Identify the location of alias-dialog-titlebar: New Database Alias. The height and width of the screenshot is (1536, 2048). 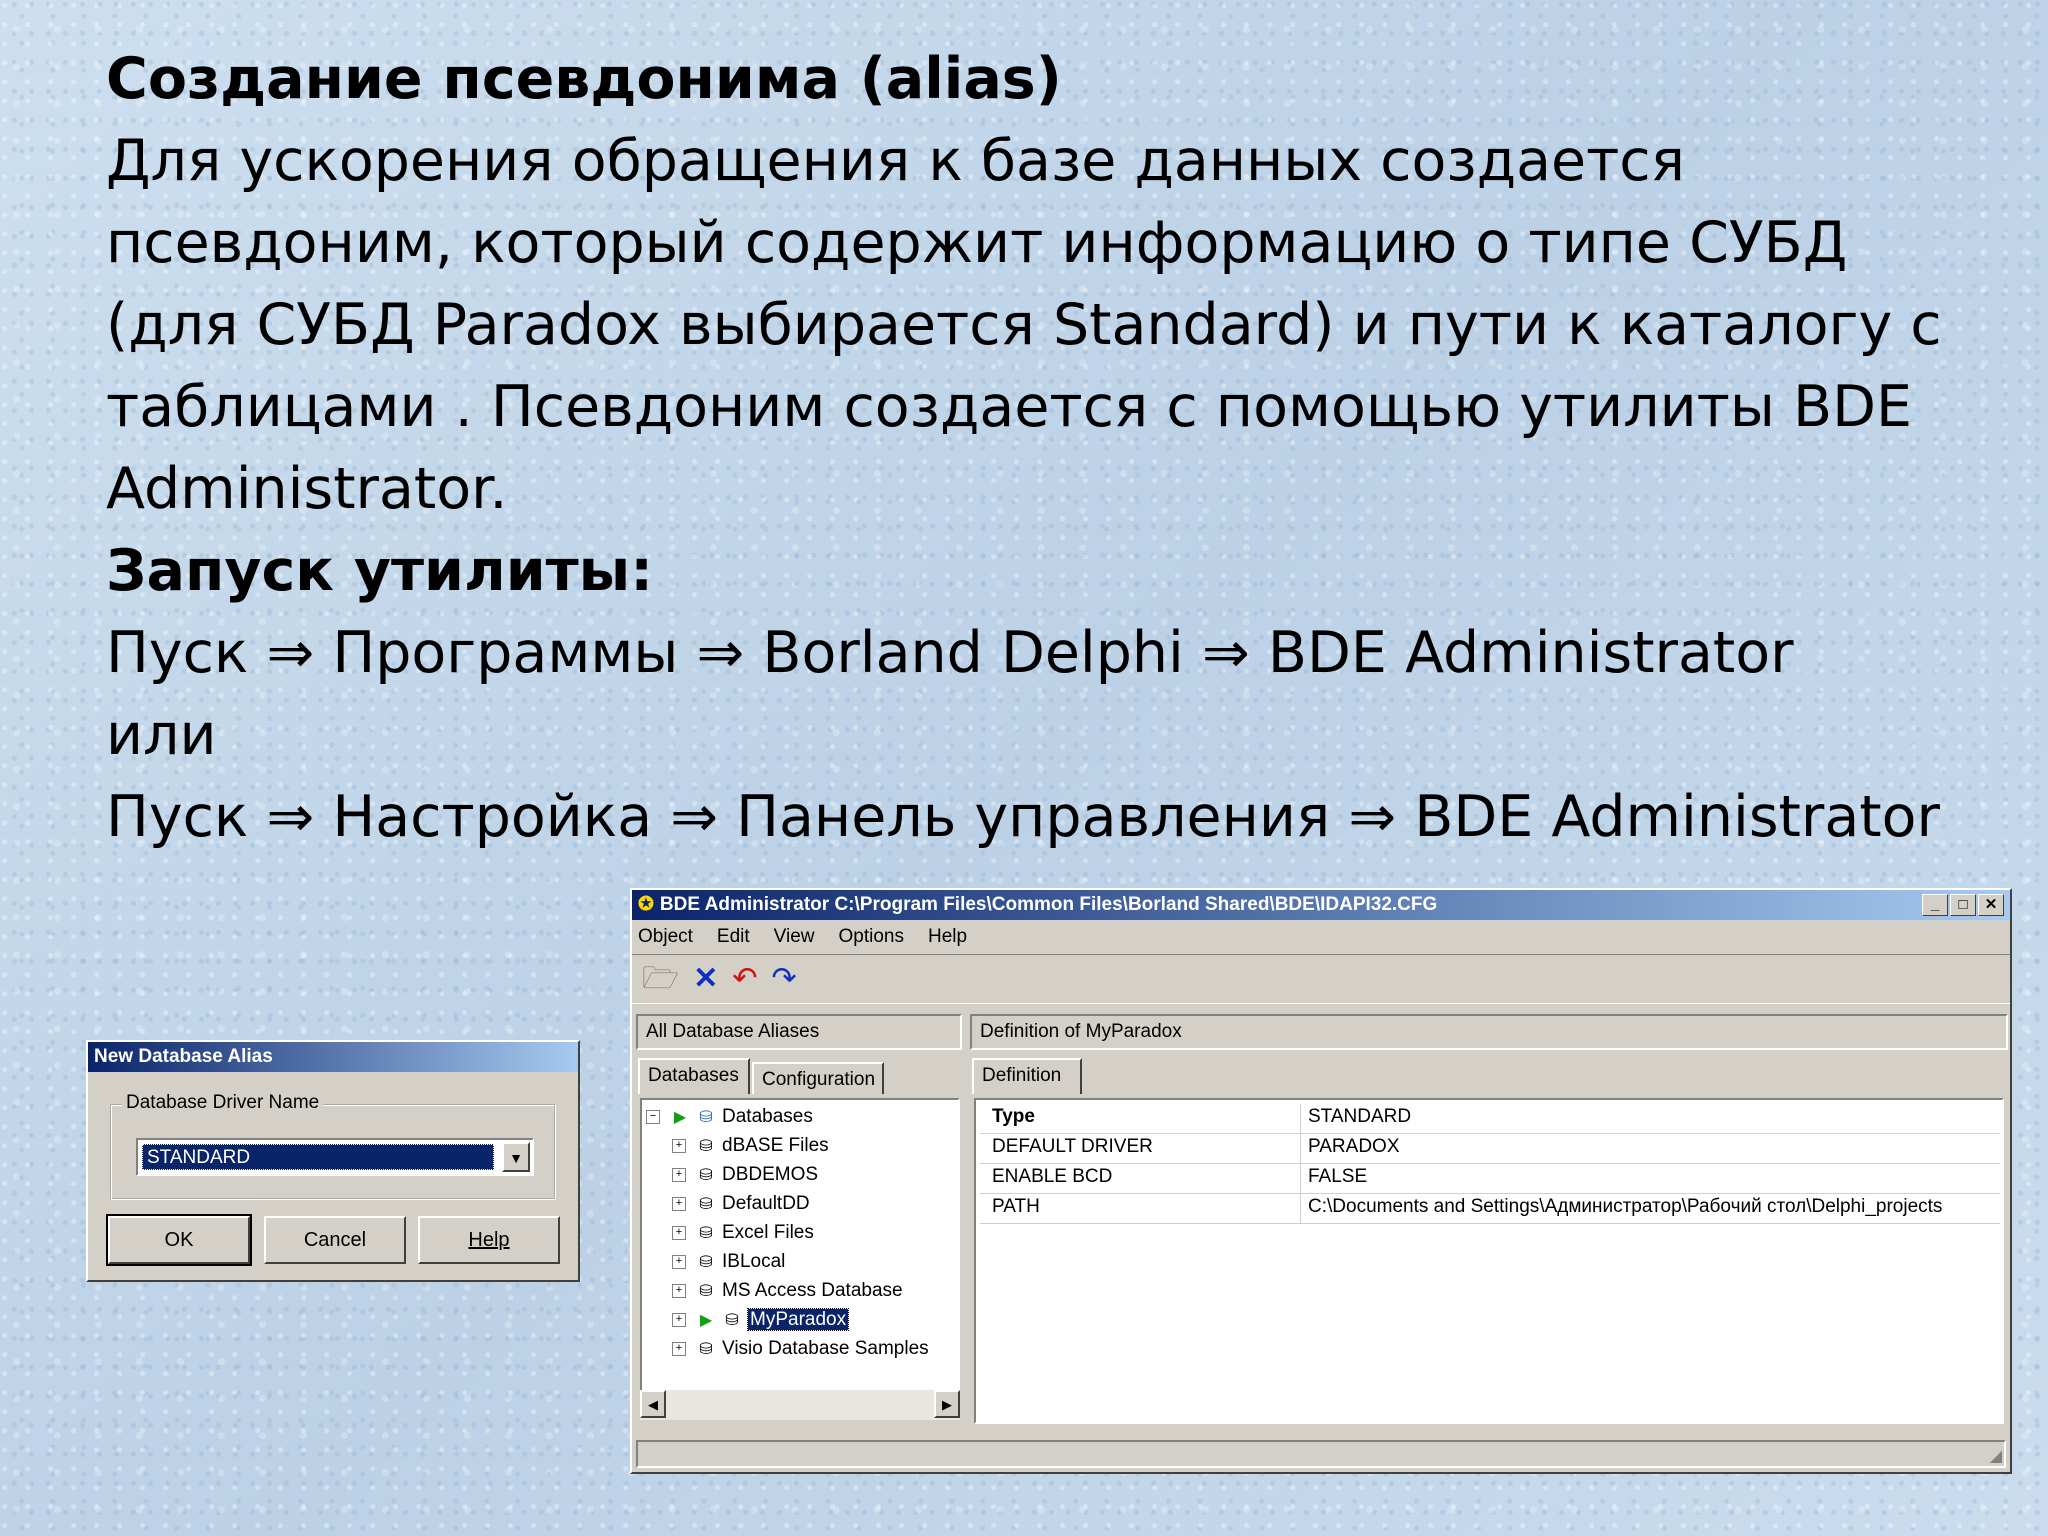
(333, 1057).